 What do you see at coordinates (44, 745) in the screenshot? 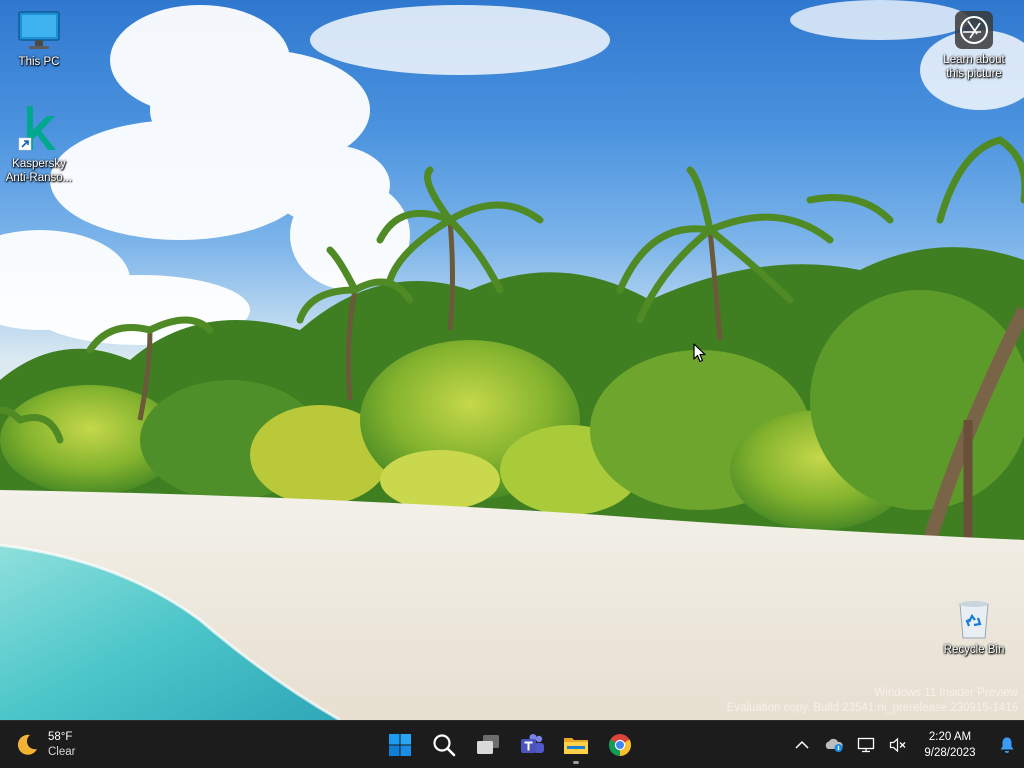
I see `weather-widget: 58°F Clear` at bounding box center [44, 745].